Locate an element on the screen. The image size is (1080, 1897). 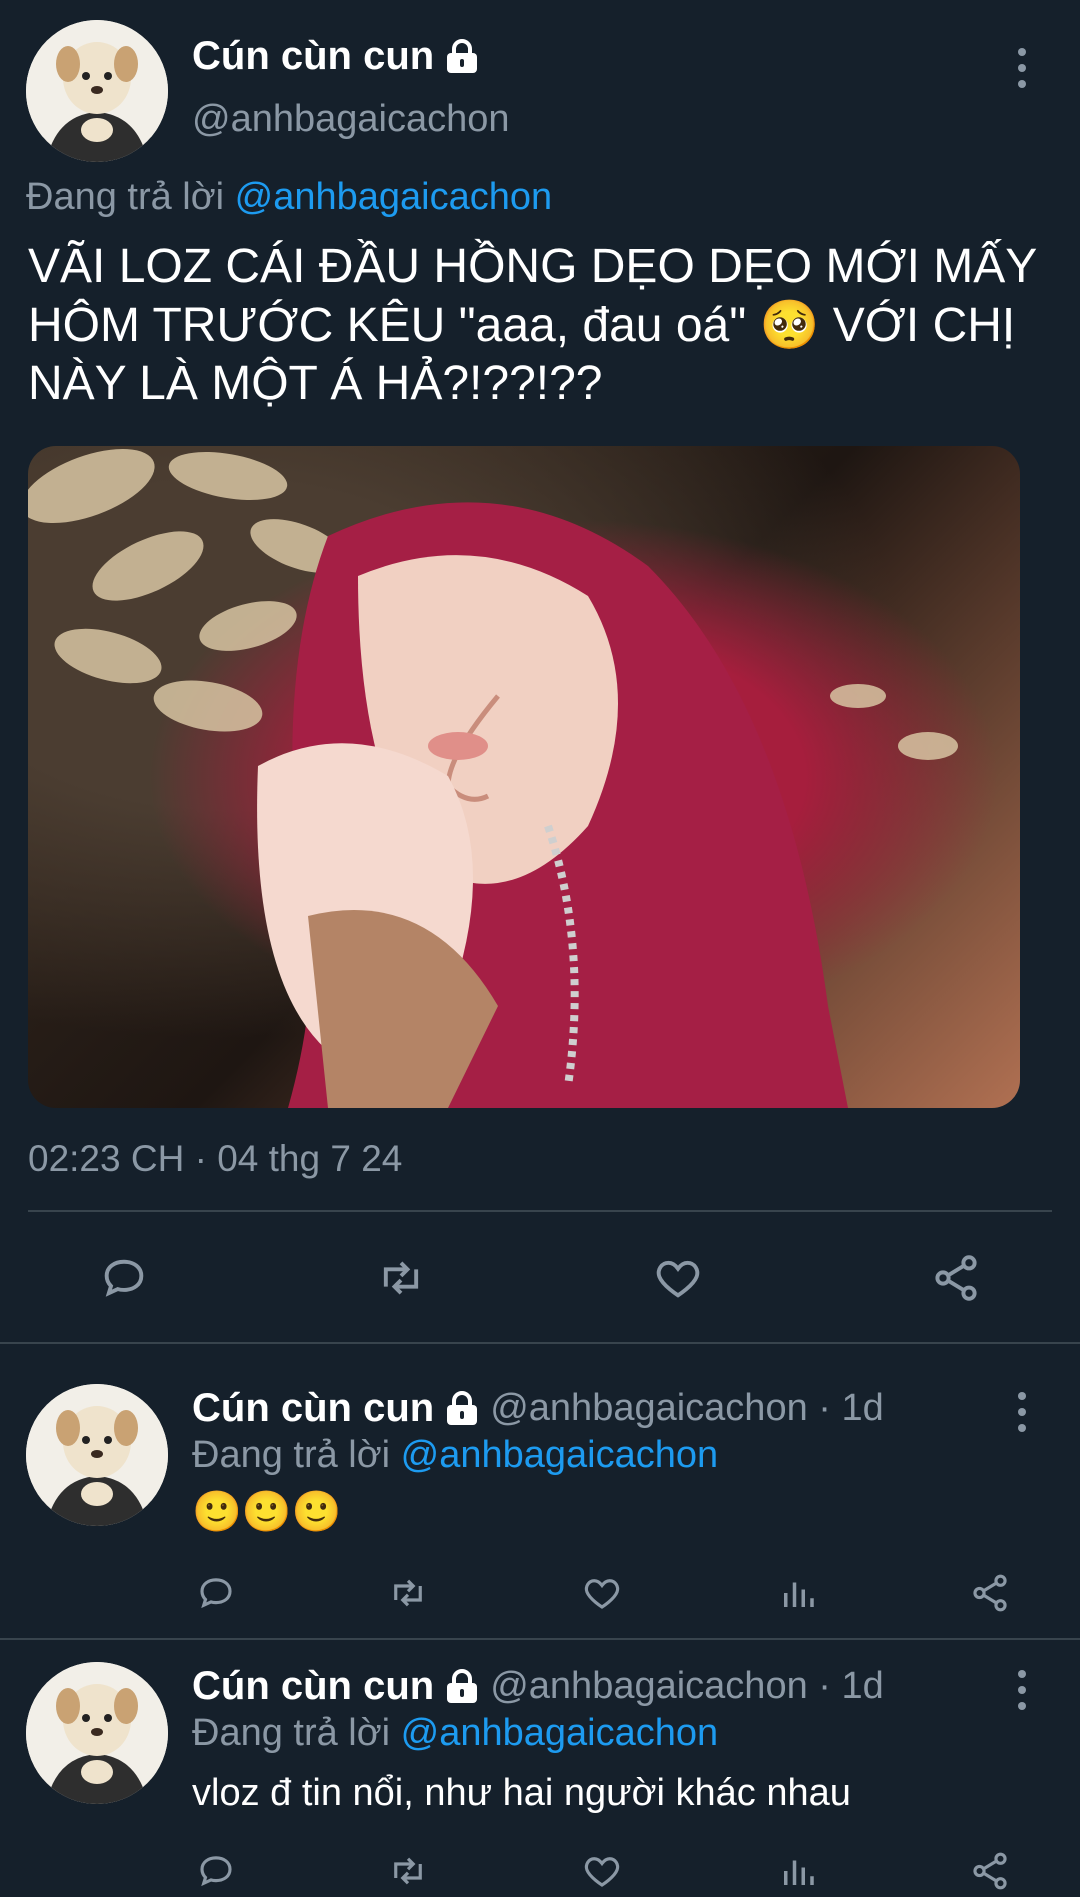
reply-text: 🙂🙂🙂 is located at coordinates (267, 1512).